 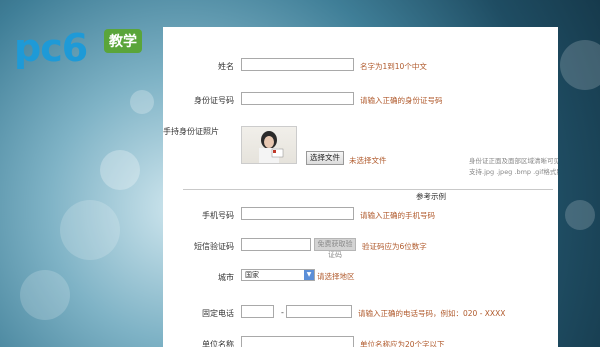 I want to click on company-label: 单位名称, so click(x=218, y=343).